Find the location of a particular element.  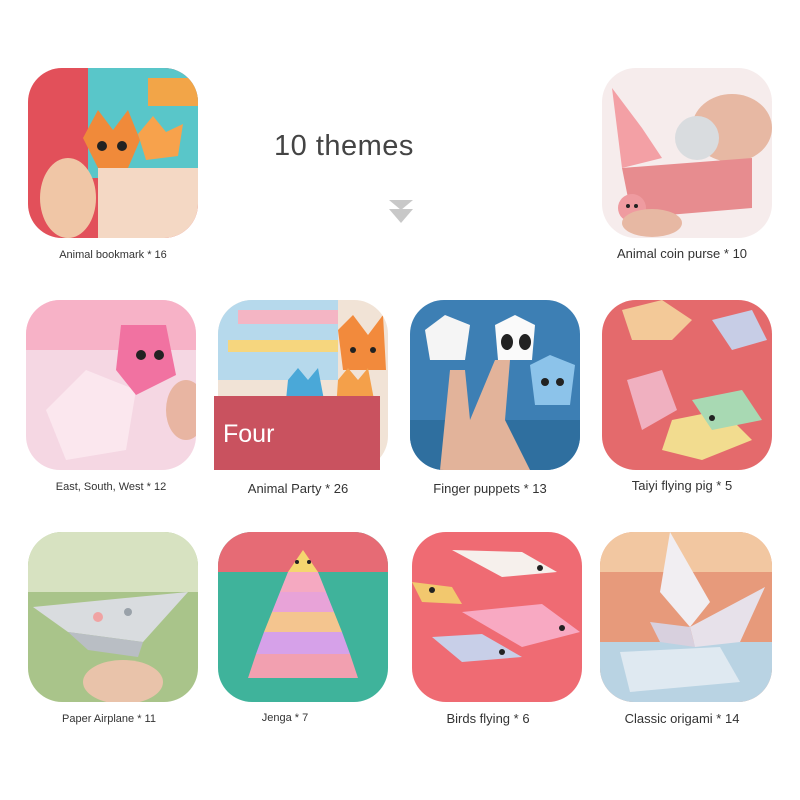

caption-finger-puppets: Finger puppets * 13 is located at coordinates (490, 488).